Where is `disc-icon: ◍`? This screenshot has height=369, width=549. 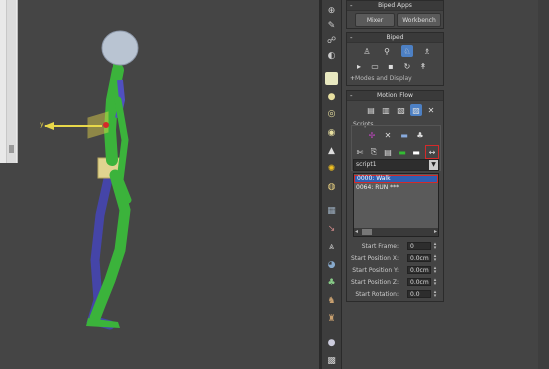
disc-icon: ◍ is located at coordinates (331, 186).